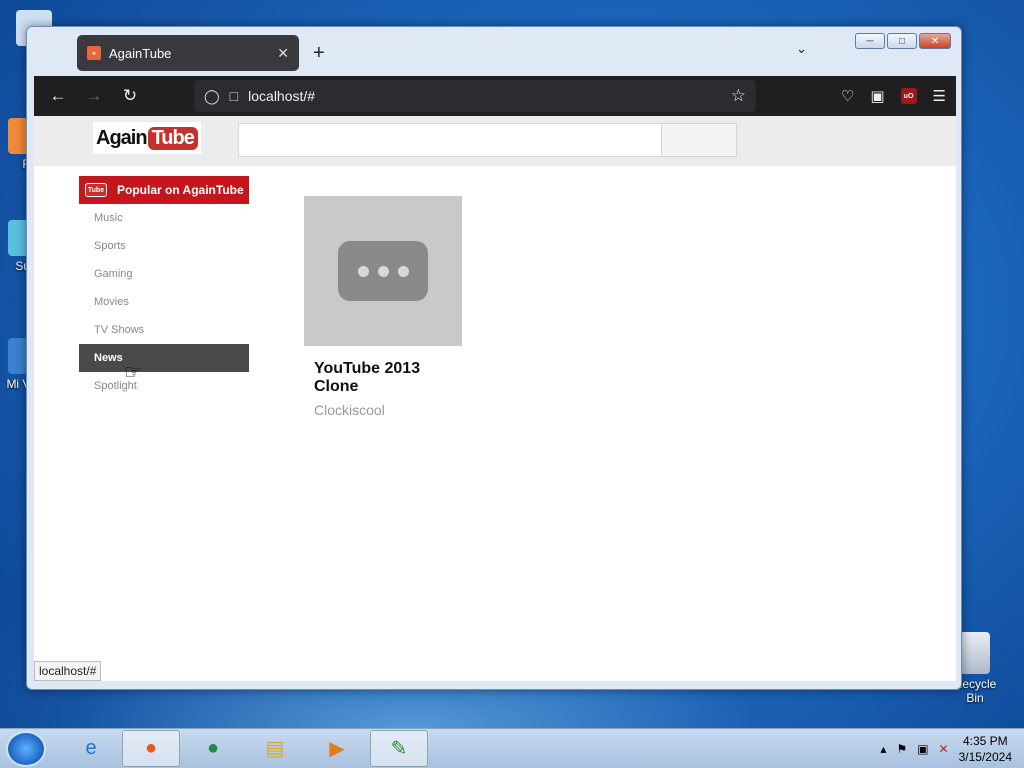 This screenshot has height=768, width=1024. Describe the element at coordinates (369, 378) in the screenshot. I see `video-title: YouTube 2013 Clone` at that location.